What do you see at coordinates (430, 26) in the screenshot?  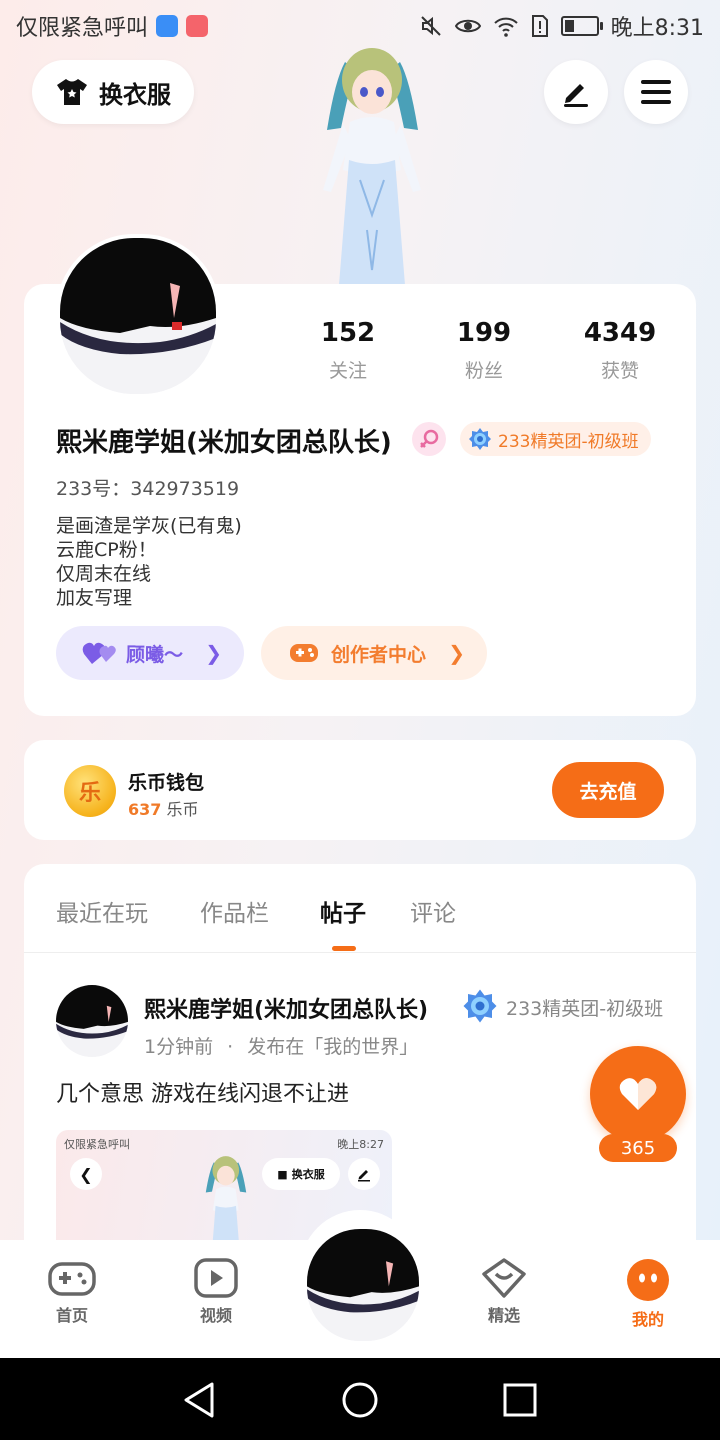 I see `mute-icon` at bounding box center [430, 26].